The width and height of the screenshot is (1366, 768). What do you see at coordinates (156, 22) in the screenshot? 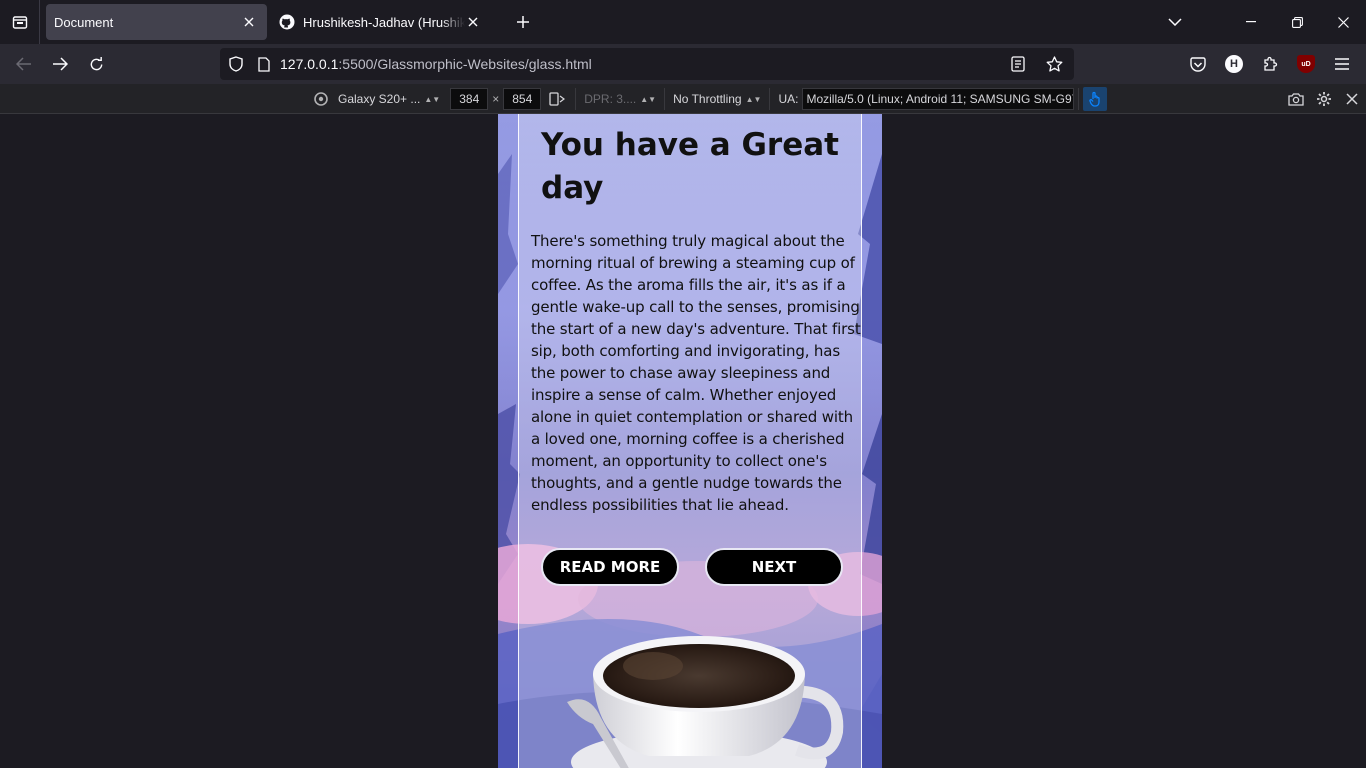
I see `tab-document: Document` at bounding box center [156, 22].